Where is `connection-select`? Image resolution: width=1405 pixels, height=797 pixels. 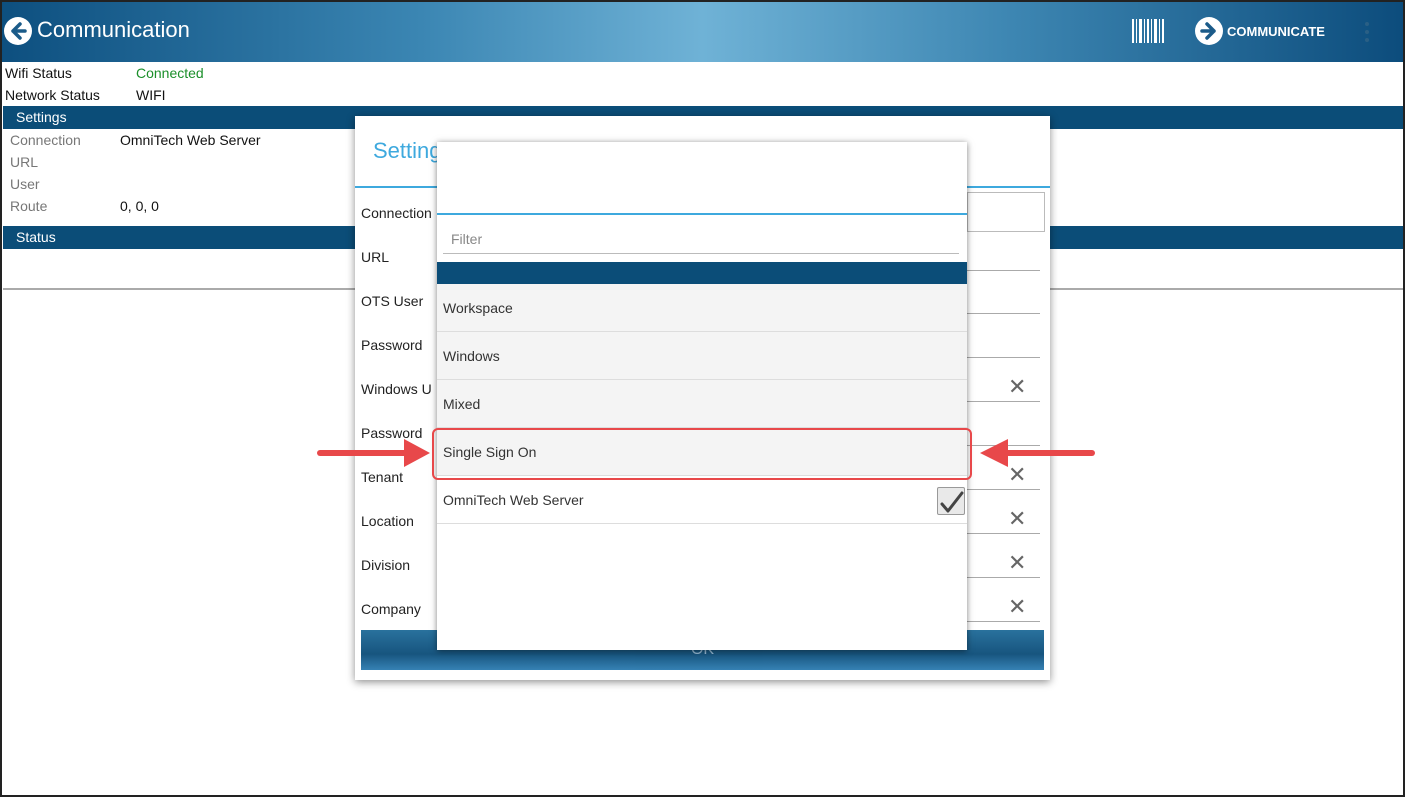 connection-select is located at coordinates (1006, 212).